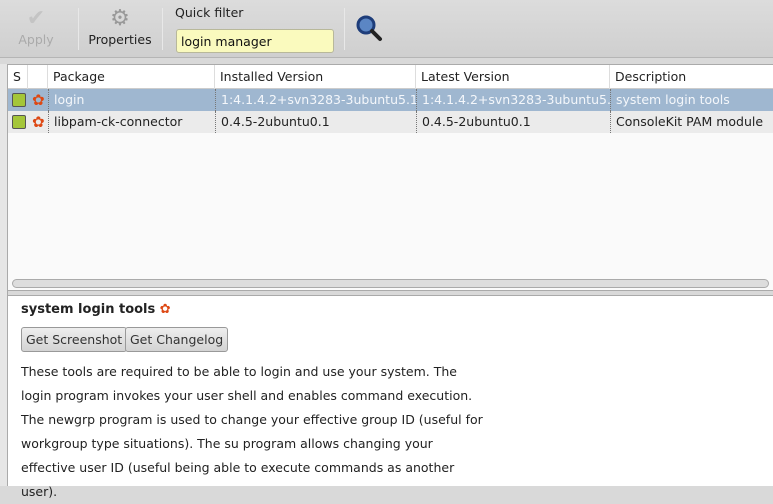 This screenshot has width=773, height=504. What do you see at coordinates (131, 77) in the screenshot?
I see `column-package: Package` at bounding box center [131, 77].